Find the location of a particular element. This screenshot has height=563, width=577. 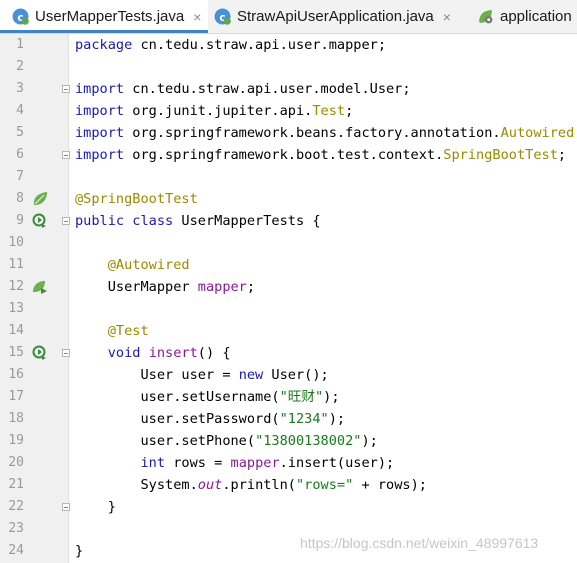

code-token: cn.tedu.straw.api.user.mapper; is located at coordinates (259, 45).